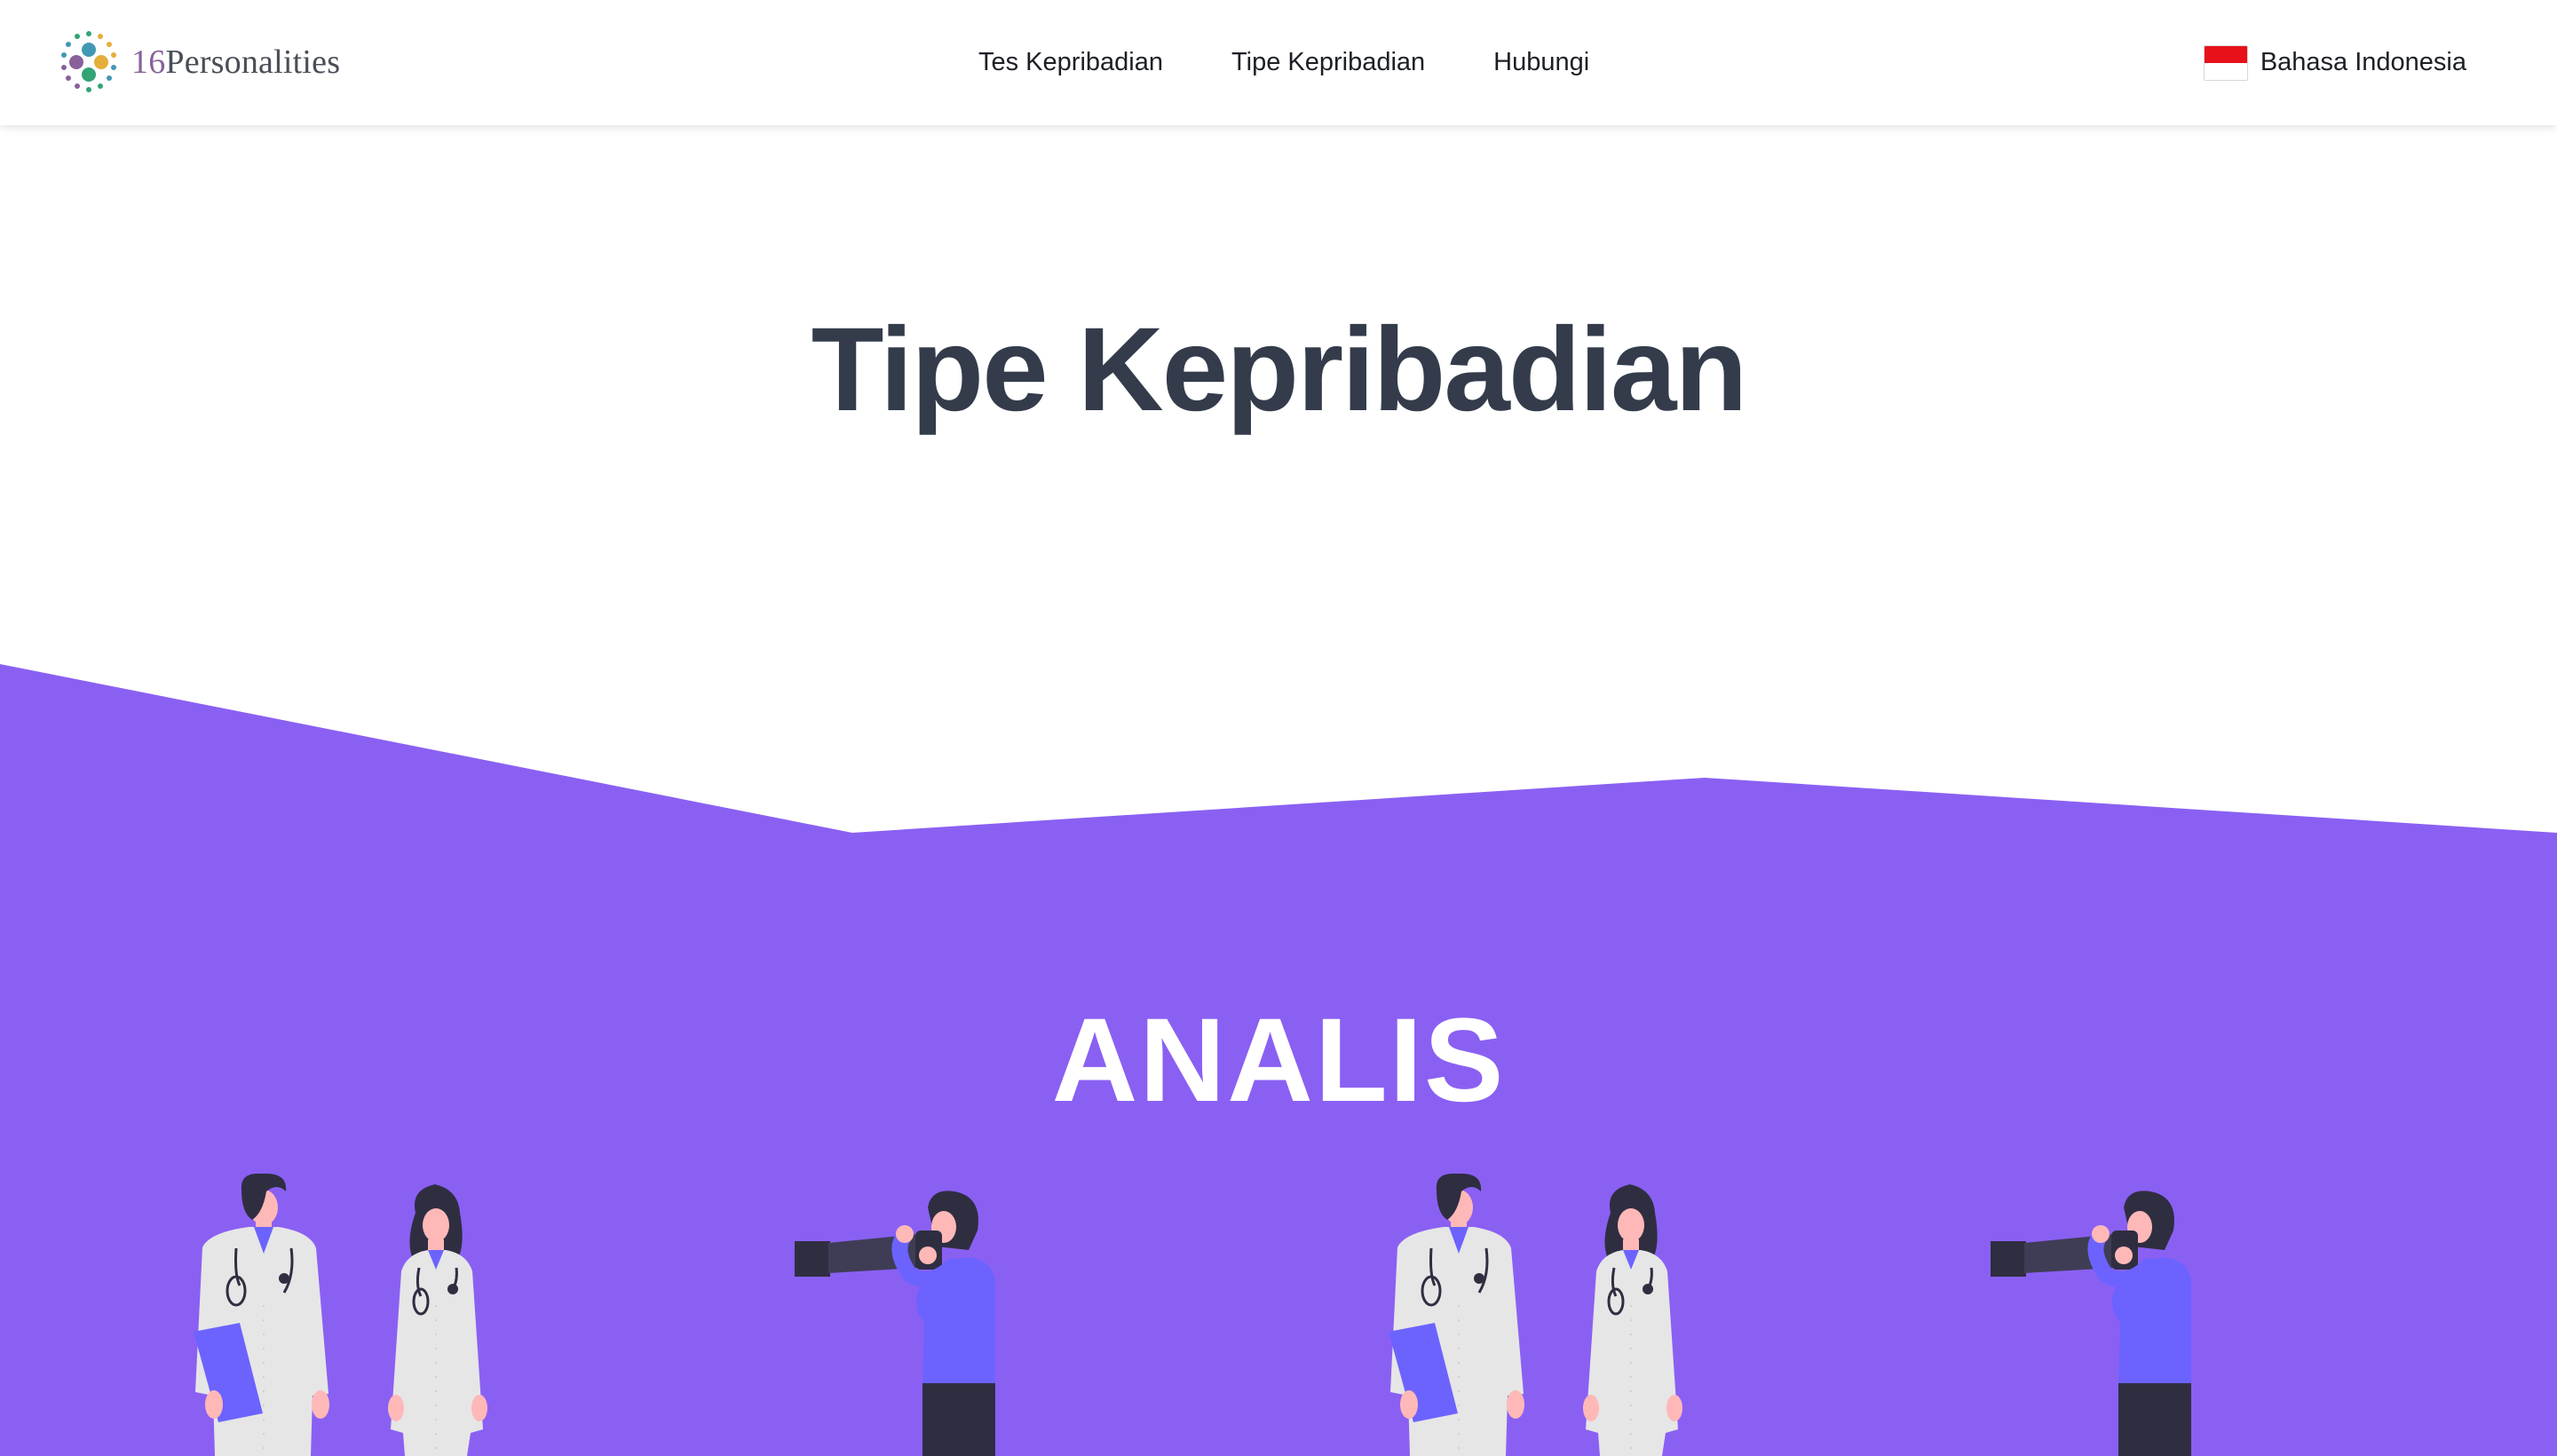 The image size is (2557, 1456). Describe the element at coordinates (1541, 62) in the screenshot. I see `nav-item-hubungi: Hubungi` at that location.